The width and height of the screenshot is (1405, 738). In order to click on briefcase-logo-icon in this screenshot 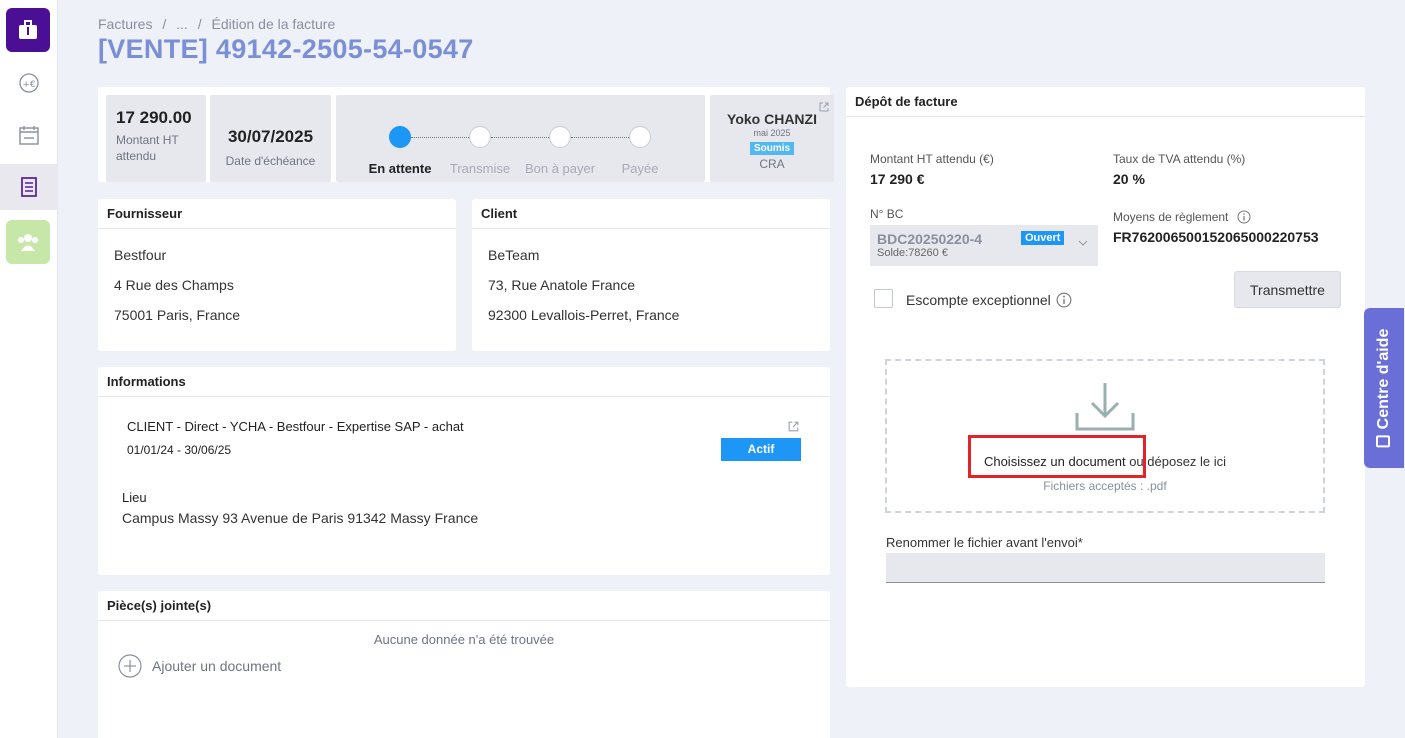, I will do `click(28, 29)`.